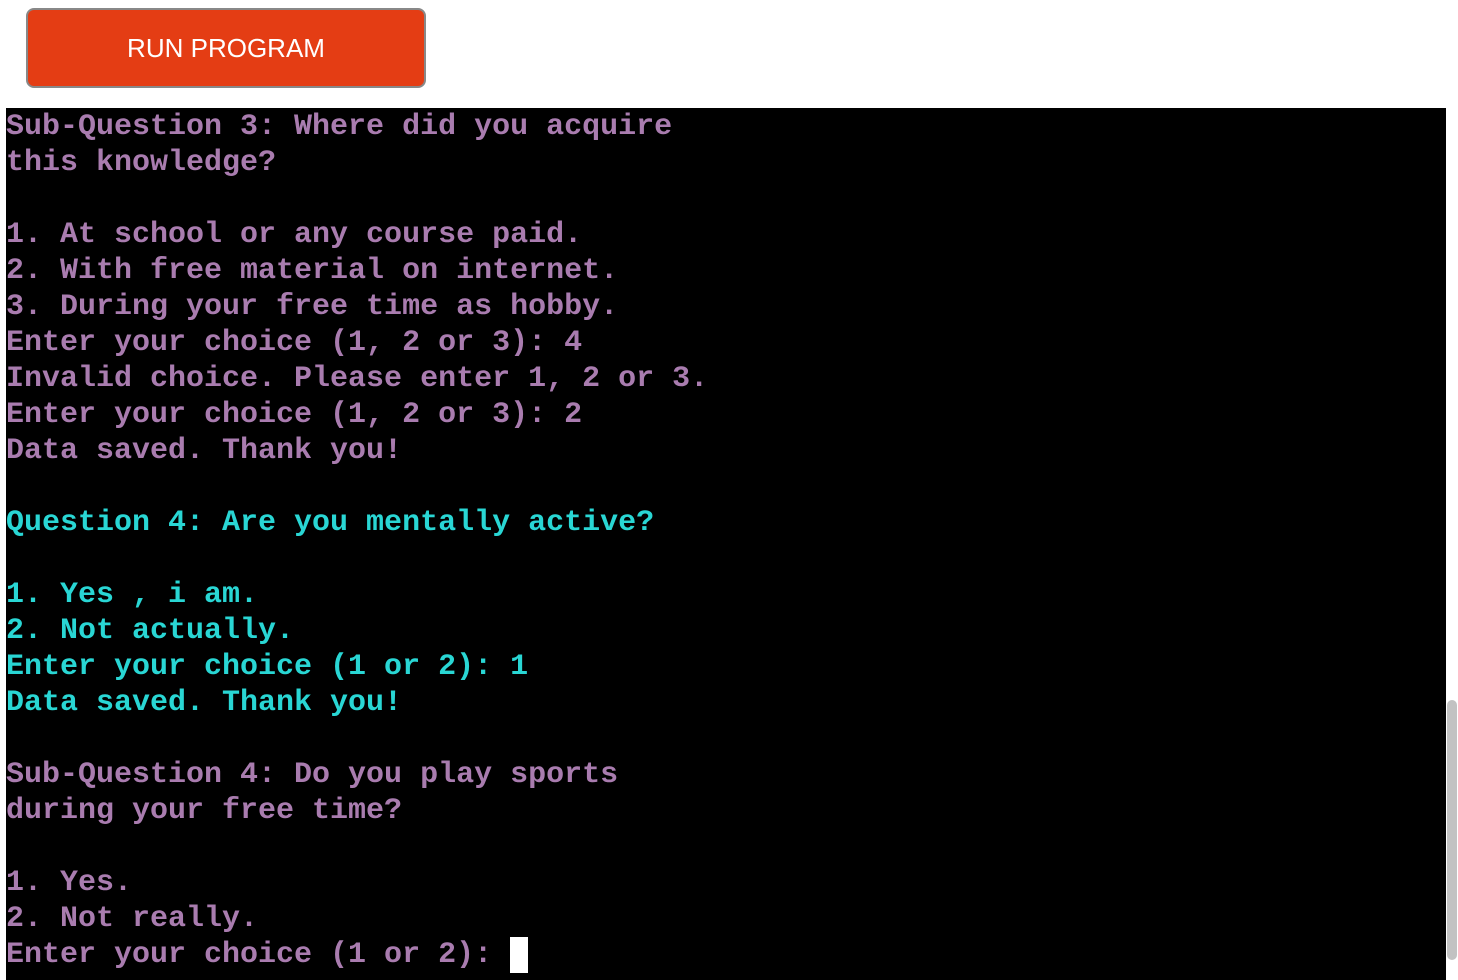 Image resolution: width=1458 pixels, height=980 pixels. What do you see at coordinates (267, 667) in the screenshot?
I see `terminal-line: Enter your choice (1 or 2): 1` at bounding box center [267, 667].